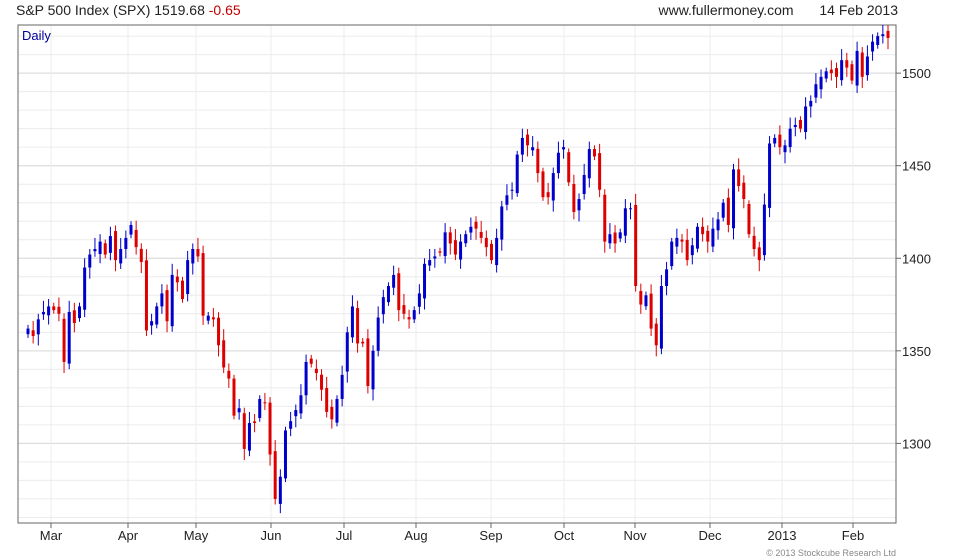 Image resolution: width=980 pixels, height=560 pixels. What do you see at coordinates (831, 553) in the screenshot?
I see `copyright-notice: © 2013 Stockcube Research Ltd` at bounding box center [831, 553].